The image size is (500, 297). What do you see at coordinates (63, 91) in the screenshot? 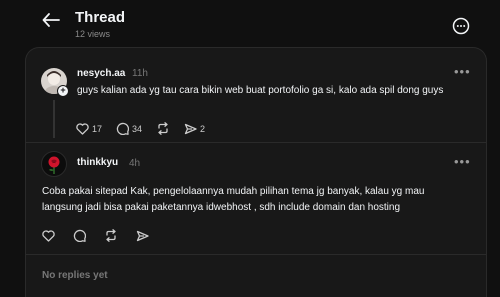
I see `follow-plus-icon: +` at bounding box center [63, 91].